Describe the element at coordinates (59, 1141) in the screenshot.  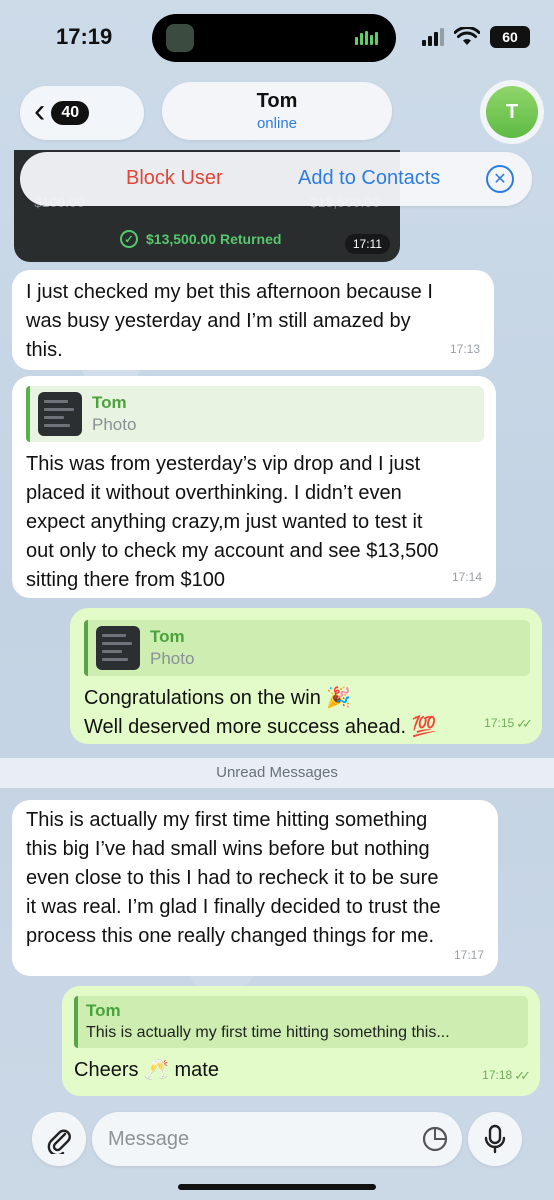
I see `attach-icon` at that location.